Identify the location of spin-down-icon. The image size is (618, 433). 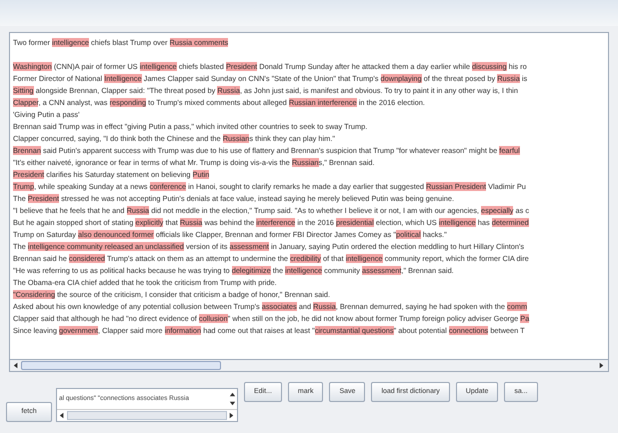
(232, 403).